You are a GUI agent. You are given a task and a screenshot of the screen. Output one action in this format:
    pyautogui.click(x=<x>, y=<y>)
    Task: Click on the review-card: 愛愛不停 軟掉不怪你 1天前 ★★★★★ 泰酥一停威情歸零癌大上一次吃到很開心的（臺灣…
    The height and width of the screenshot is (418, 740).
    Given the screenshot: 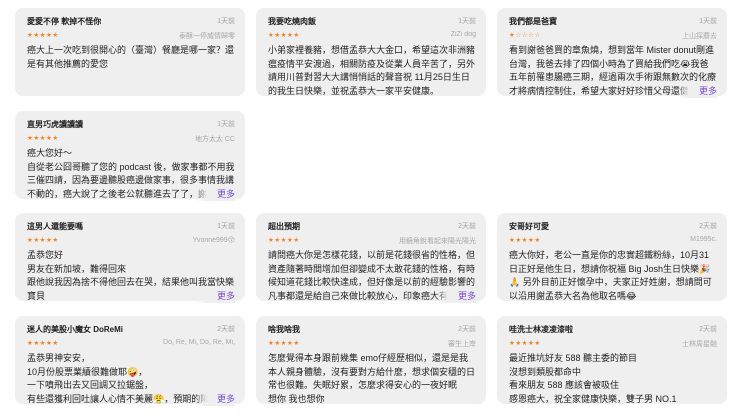 What is the action you would take?
    pyautogui.click(x=130, y=52)
    